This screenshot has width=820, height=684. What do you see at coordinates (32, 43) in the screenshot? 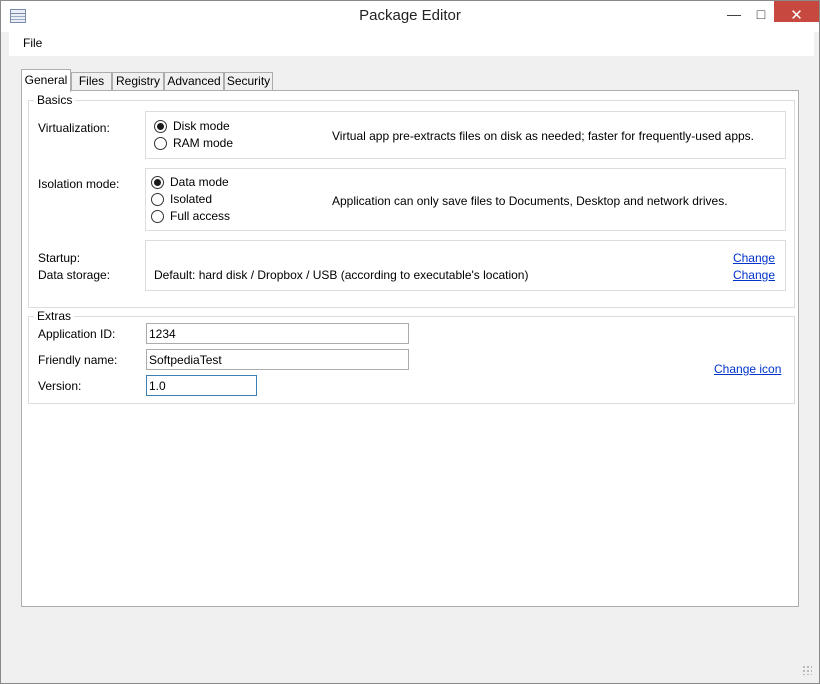
I see `menu-file: File` at bounding box center [32, 43].